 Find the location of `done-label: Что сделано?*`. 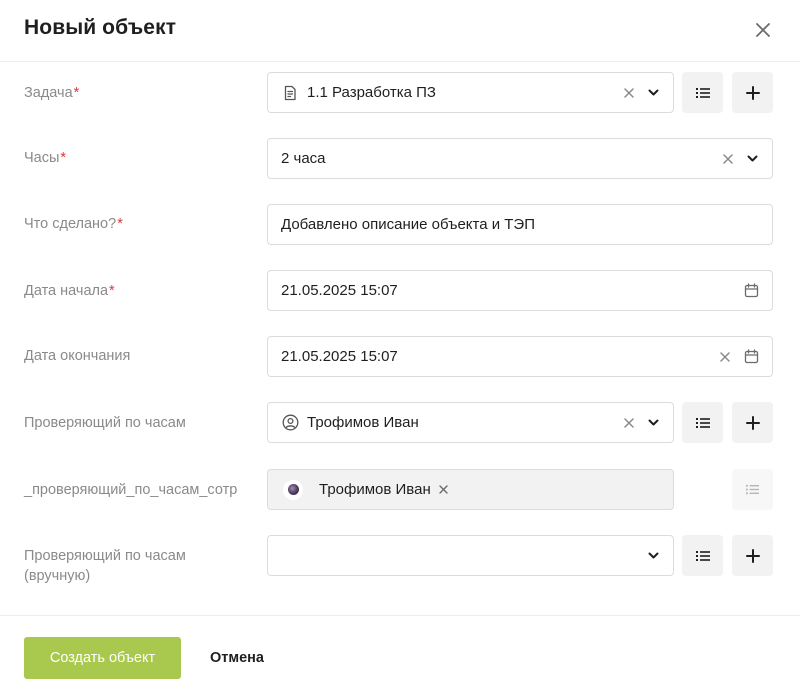

done-label: Что сделано?* is located at coordinates (73, 224).